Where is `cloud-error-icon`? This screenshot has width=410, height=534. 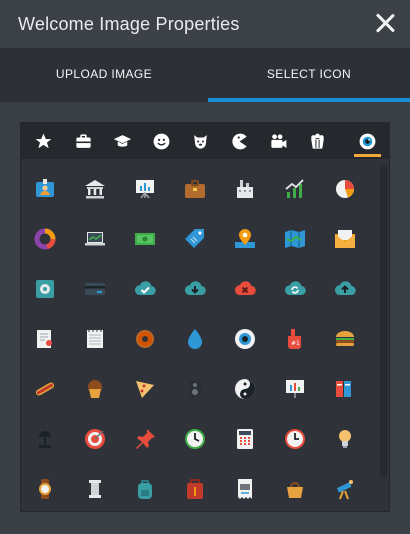
cloud-error-icon is located at coordinates (245, 288).